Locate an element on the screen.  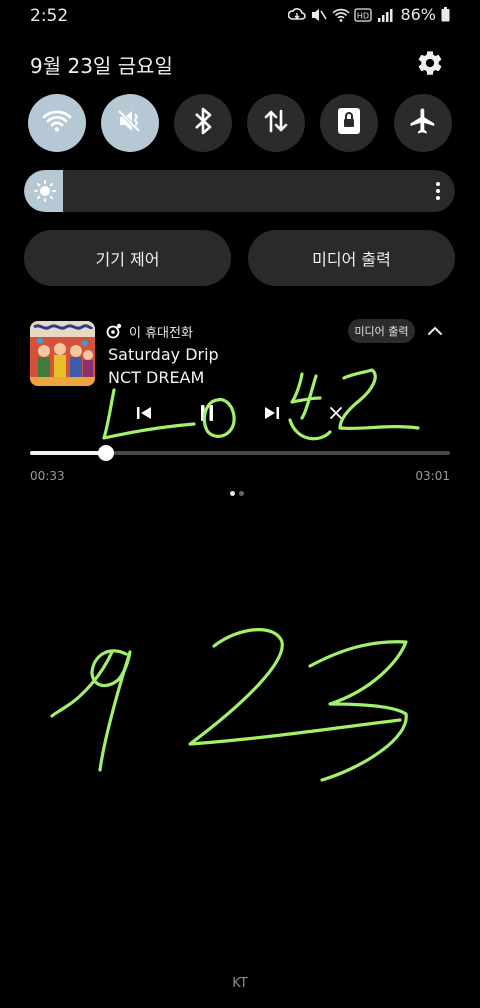
hd-voice-icon: HD is located at coordinates (363, 15).